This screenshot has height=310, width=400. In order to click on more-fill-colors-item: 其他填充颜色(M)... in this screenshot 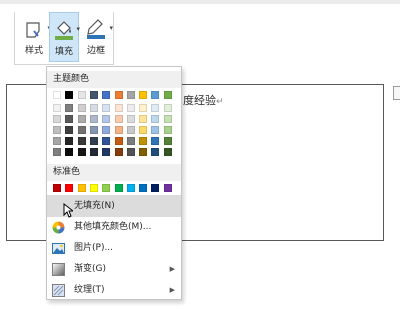, I will do `click(114, 227)`.